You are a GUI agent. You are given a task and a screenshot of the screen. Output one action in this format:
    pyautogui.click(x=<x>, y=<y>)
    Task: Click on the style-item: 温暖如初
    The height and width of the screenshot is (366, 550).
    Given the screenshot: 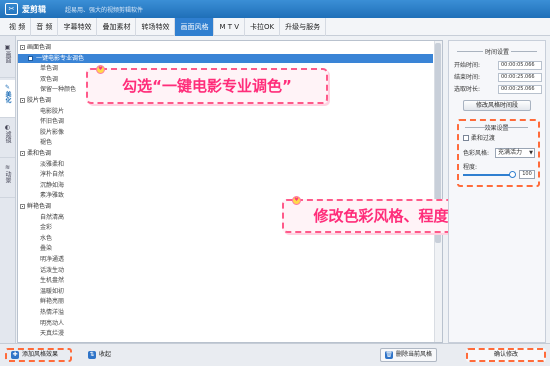 What is the action you would take?
    pyautogui.click(x=52, y=291)
    